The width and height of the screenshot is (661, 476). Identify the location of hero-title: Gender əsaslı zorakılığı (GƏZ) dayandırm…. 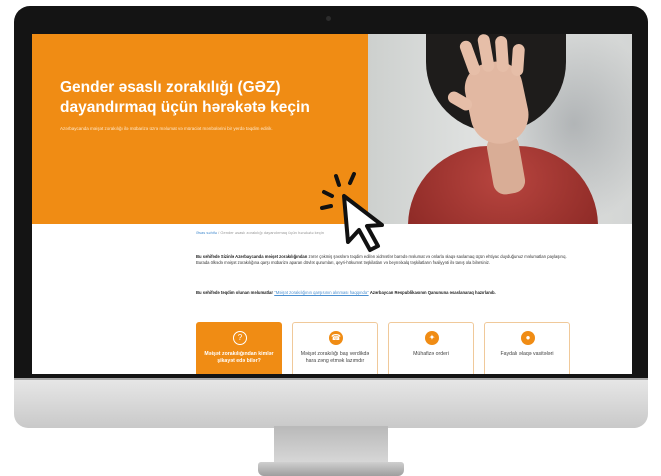
(185, 97).